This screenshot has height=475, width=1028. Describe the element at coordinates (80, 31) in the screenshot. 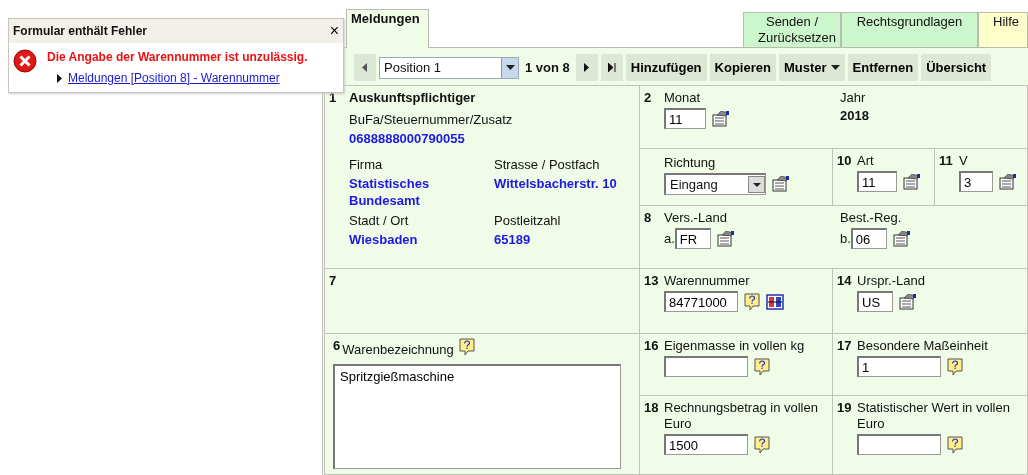

I see `popup-title: Formular enthält Fehler` at that location.